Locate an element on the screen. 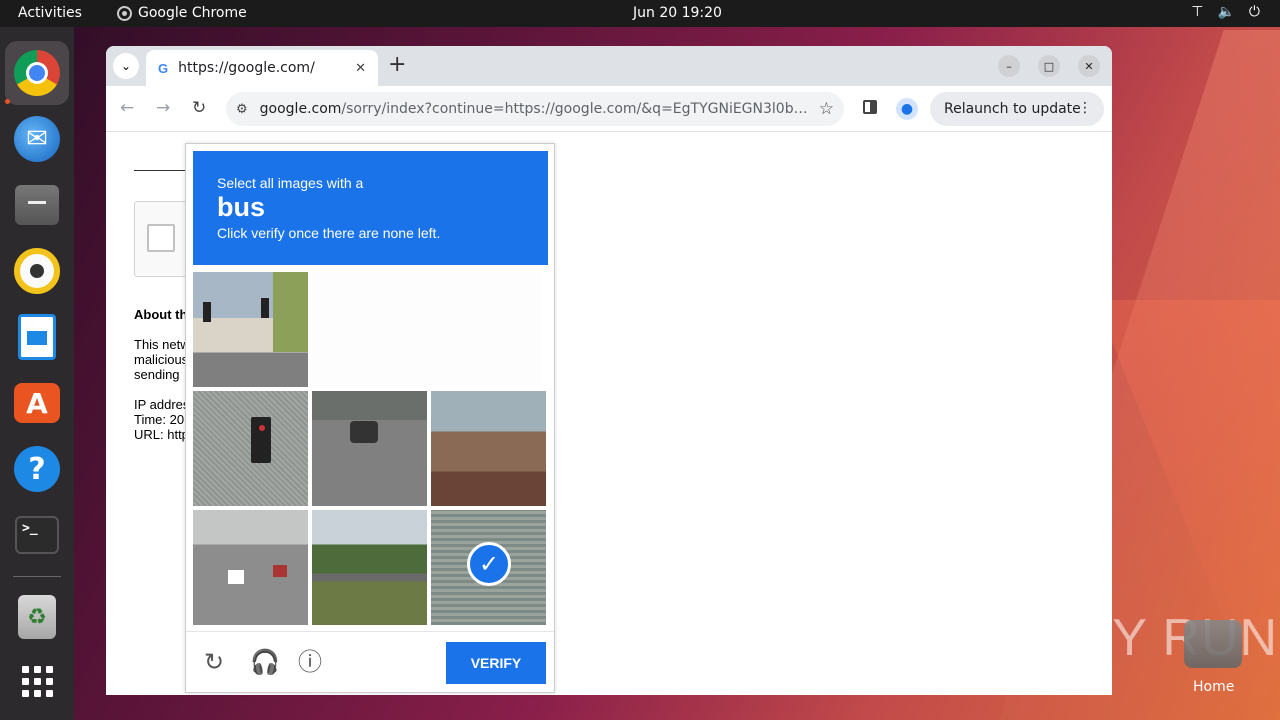  dock: ✉ A ? >_ ♻ is located at coordinates (37, 373).